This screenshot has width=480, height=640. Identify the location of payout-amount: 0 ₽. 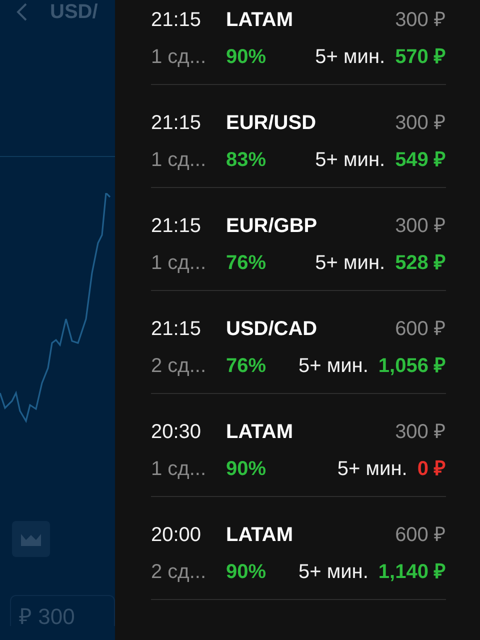
(431, 469).